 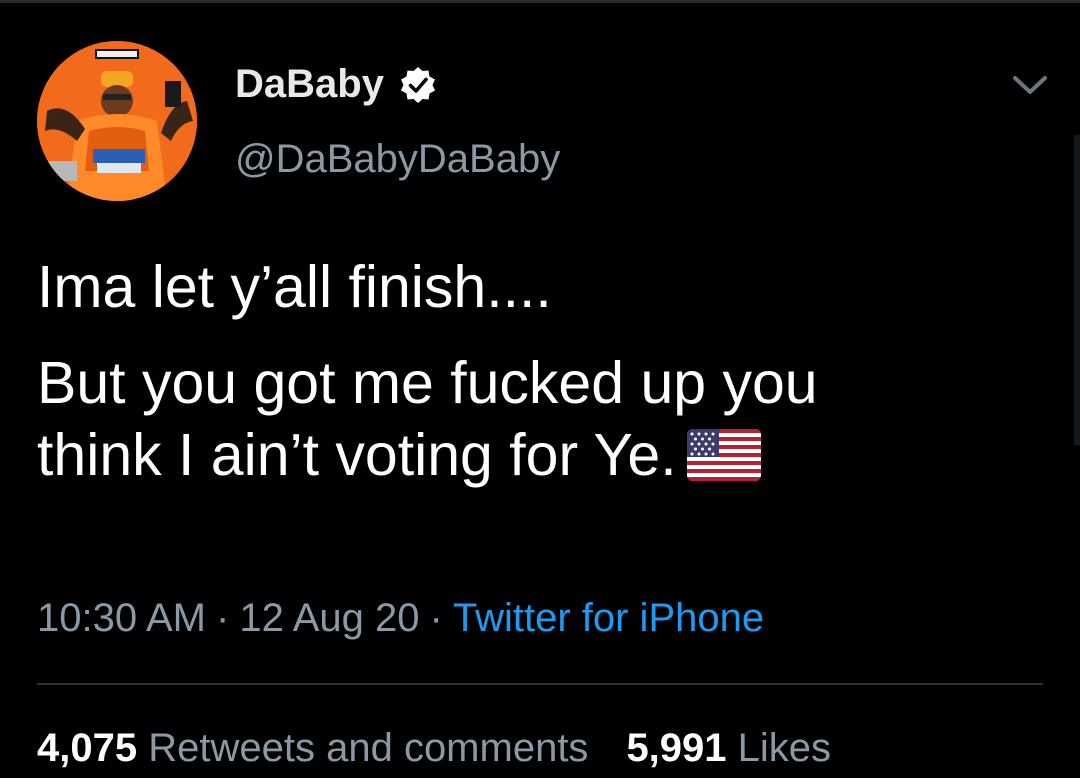 I want to click on top-edge-divider, so click(x=540, y=1).